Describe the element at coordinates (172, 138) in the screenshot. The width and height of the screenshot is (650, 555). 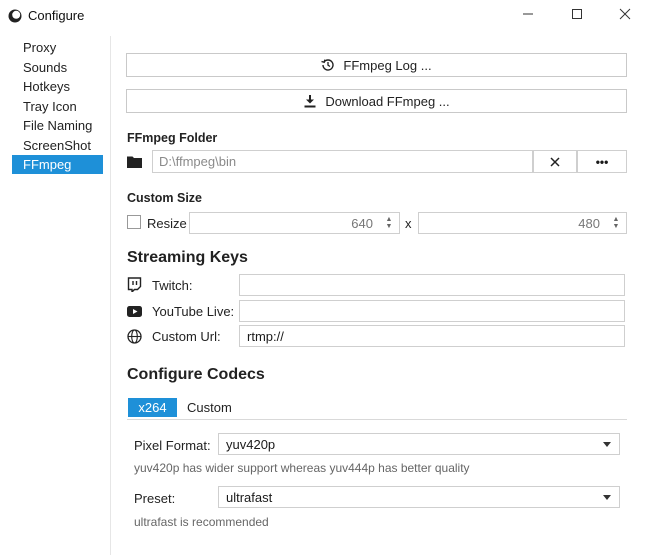
I see `ffmpeg-folder-heading: FFmpeg Folder` at that location.